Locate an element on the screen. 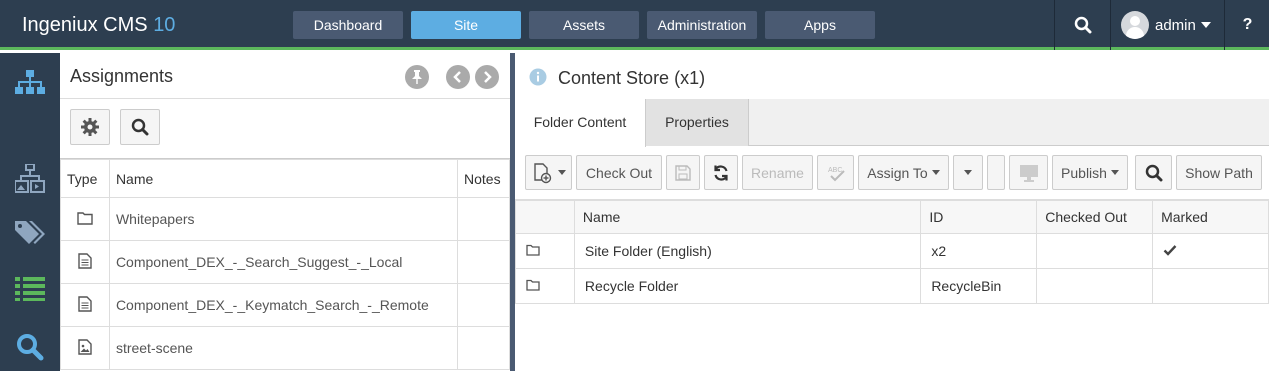 The height and width of the screenshot is (371, 1269). column-header-marked: Marked is located at coordinates (1210, 217).